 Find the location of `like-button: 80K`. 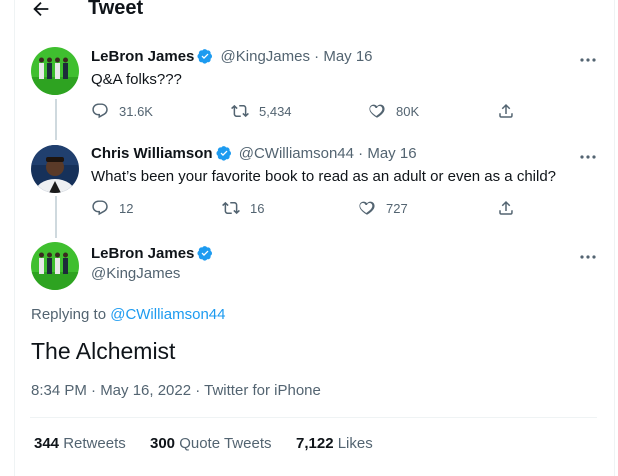

like-button: 80K is located at coordinates (393, 111).